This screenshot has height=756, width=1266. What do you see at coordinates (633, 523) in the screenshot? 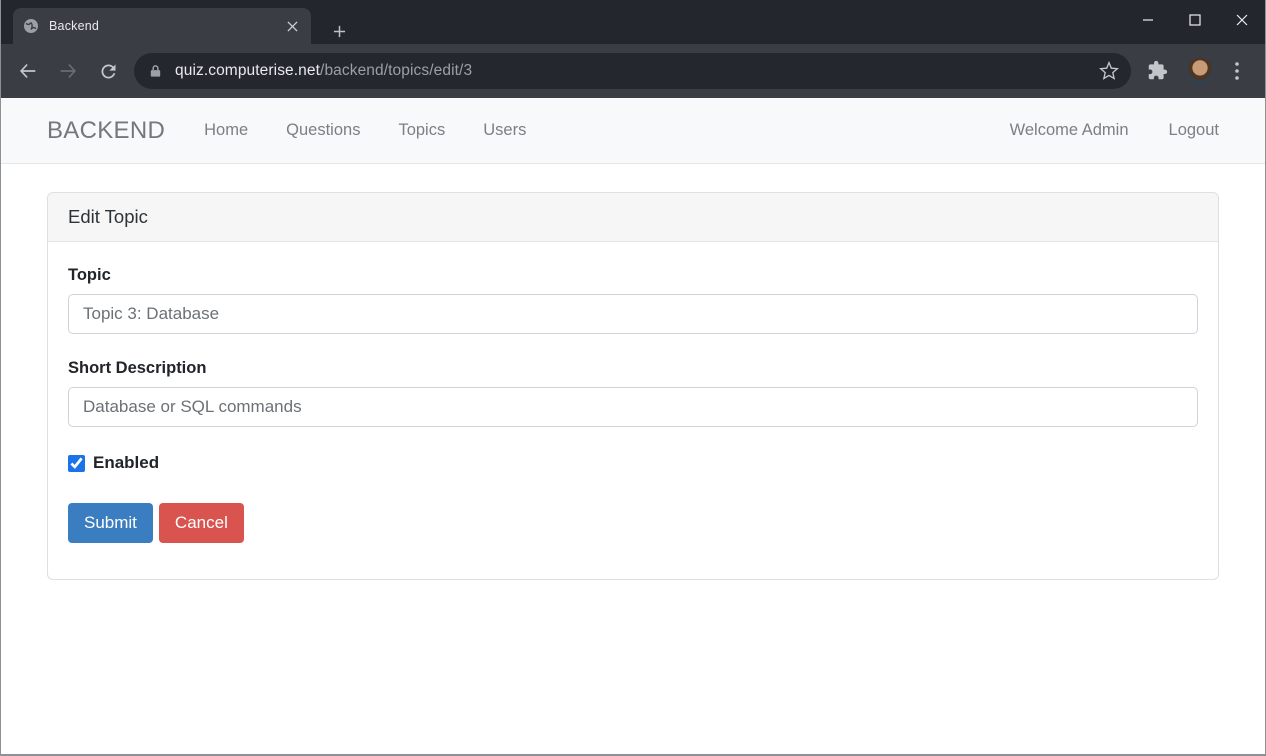
I see `form-buttons: Submit Cancel` at bounding box center [633, 523].